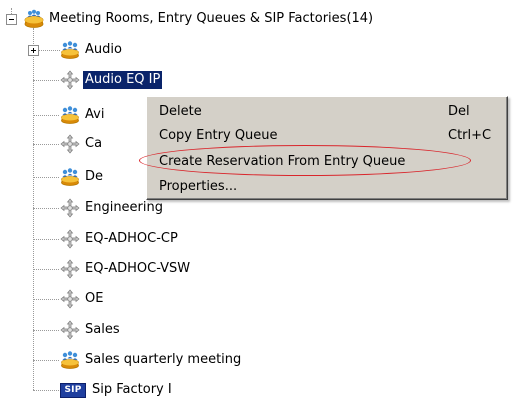 The image size is (516, 402). Describe the element at coordinates (327, 135) in the screenshot. I see `menu-item-copy-entry-queue: Copy Entry Queue Ctrl+C` at that location.